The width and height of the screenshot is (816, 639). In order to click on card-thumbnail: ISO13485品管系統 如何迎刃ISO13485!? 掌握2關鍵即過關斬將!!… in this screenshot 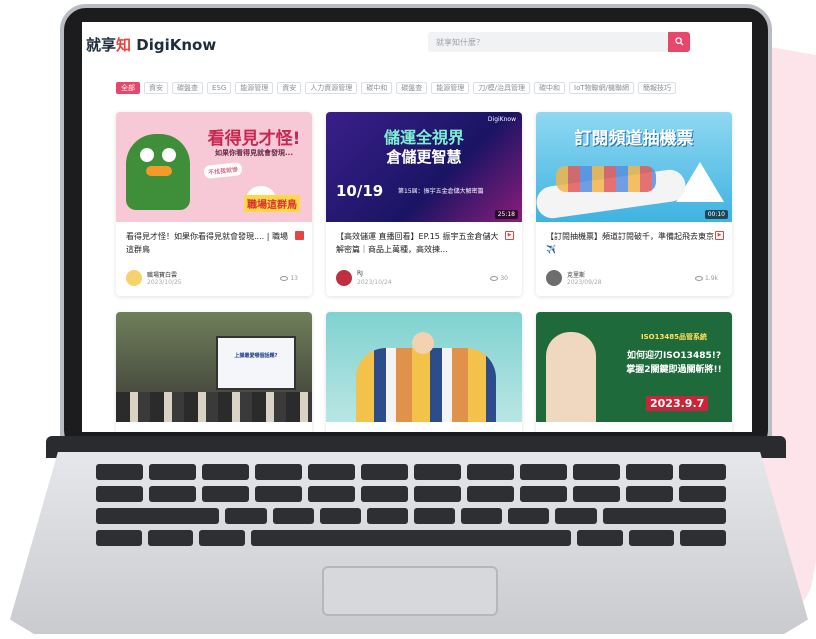, I will do `click(634, 367)`.